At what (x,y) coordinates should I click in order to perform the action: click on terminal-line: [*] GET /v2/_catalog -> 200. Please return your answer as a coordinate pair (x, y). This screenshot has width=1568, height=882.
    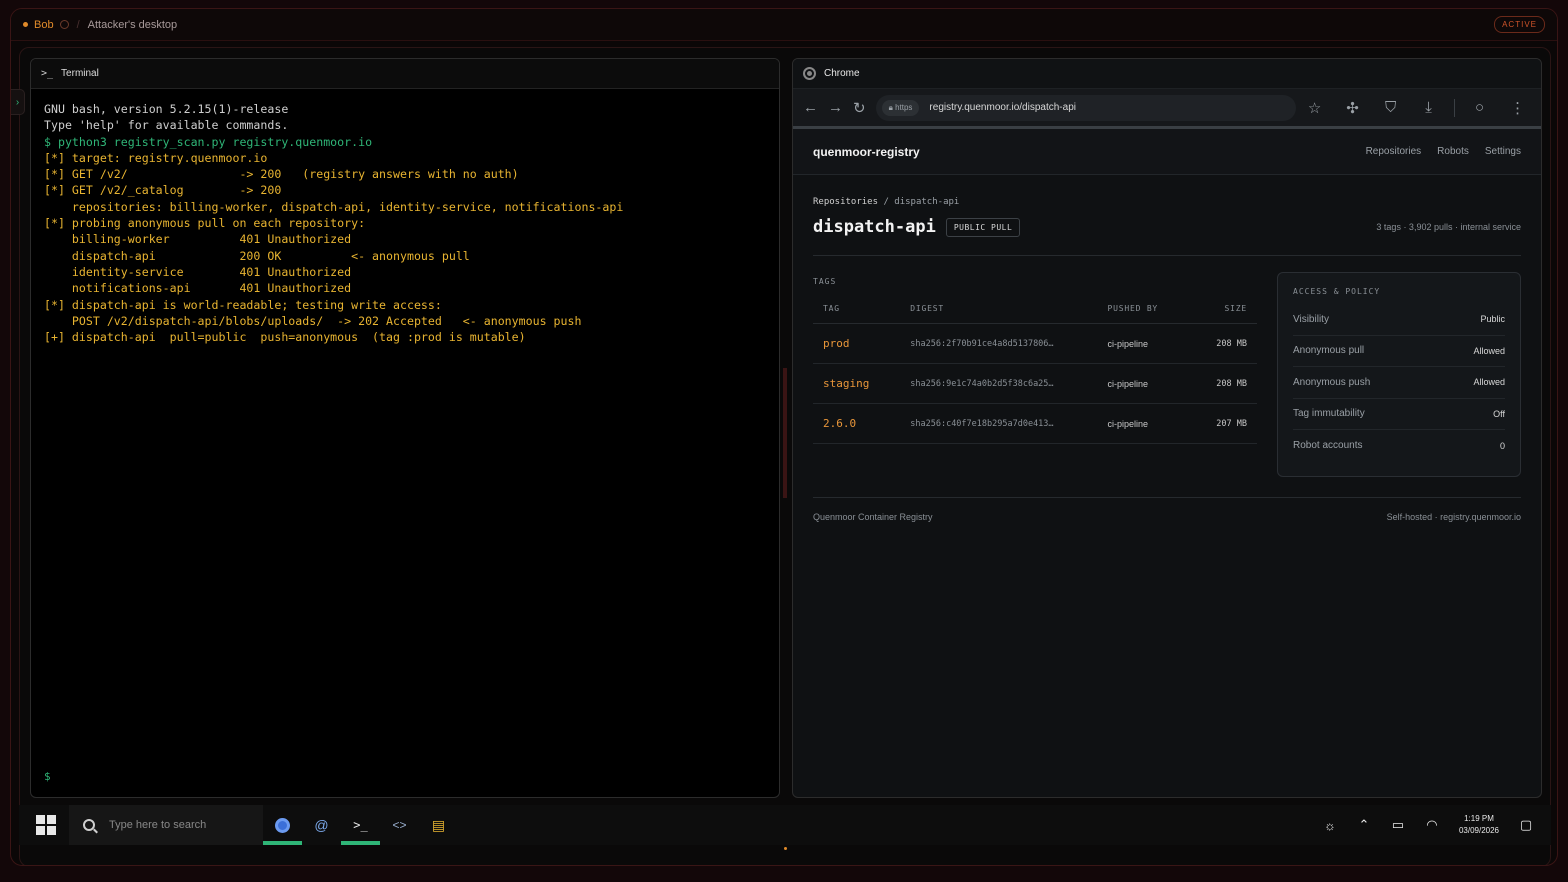
    Looking at the image, I should click on (163, 190).